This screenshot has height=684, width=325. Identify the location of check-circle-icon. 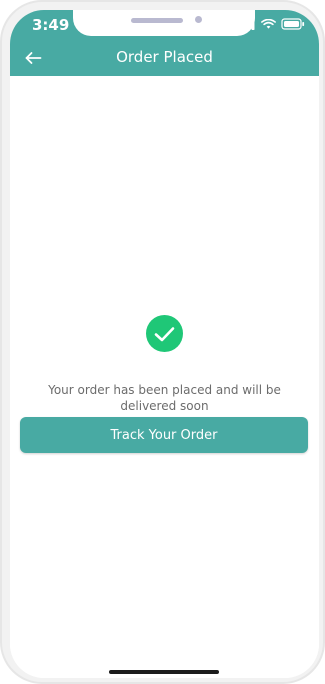
(164, 333).